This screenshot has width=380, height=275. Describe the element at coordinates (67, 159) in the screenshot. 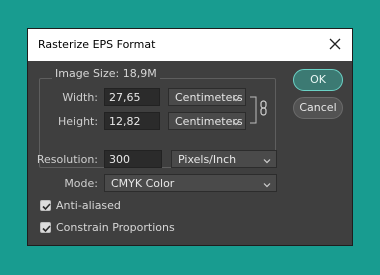

I see `resolution-label: Resolution:` at that location.